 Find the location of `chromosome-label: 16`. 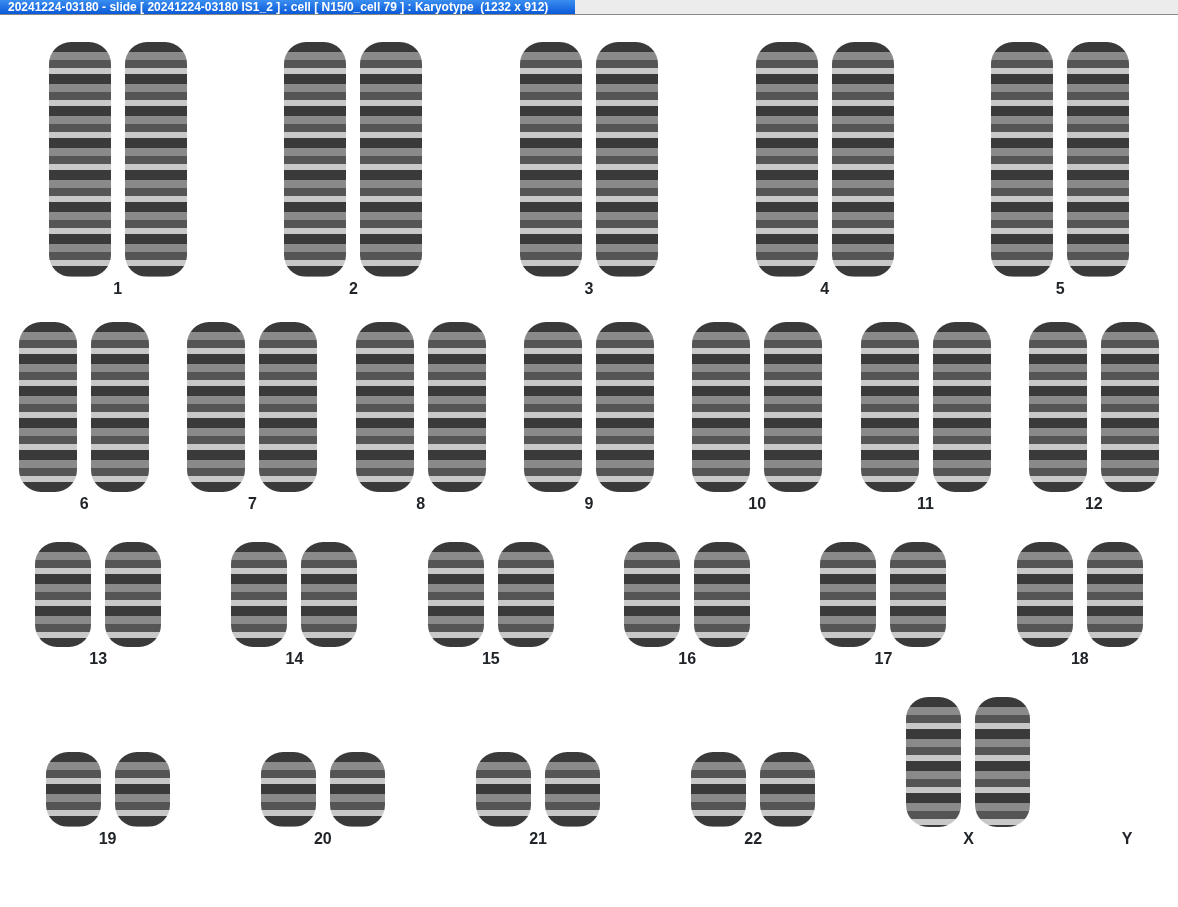

chromosome-label: 16 is located at coordinates (687, 659).